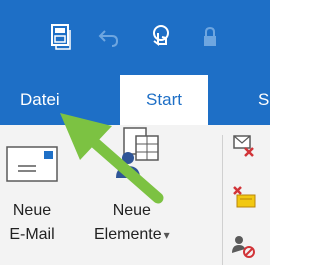  What do you see at coordinates (164, 100) in the screenshot?
I see `tab-start: Start` at bounding box center [164, 100].